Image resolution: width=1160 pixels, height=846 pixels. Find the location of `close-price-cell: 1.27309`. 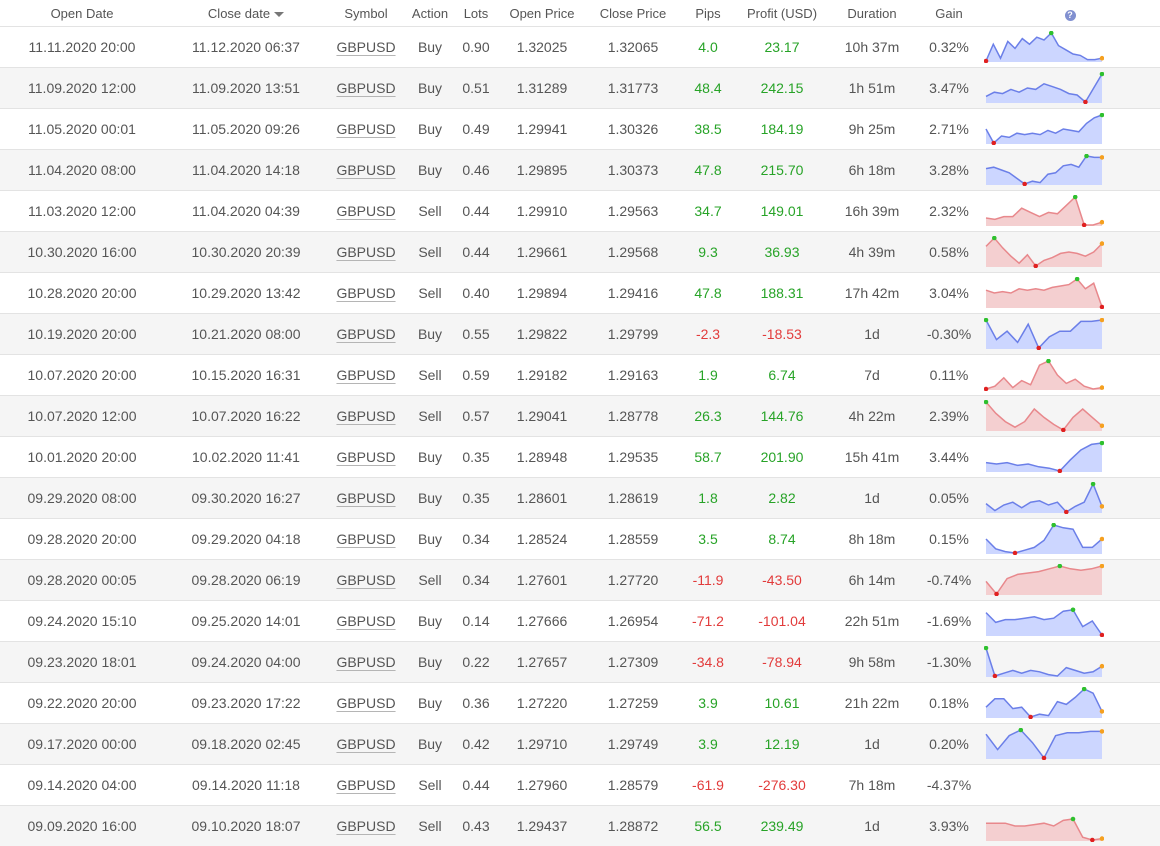

close-price-cell: 1.27309 is located at coordinates (633, 662).